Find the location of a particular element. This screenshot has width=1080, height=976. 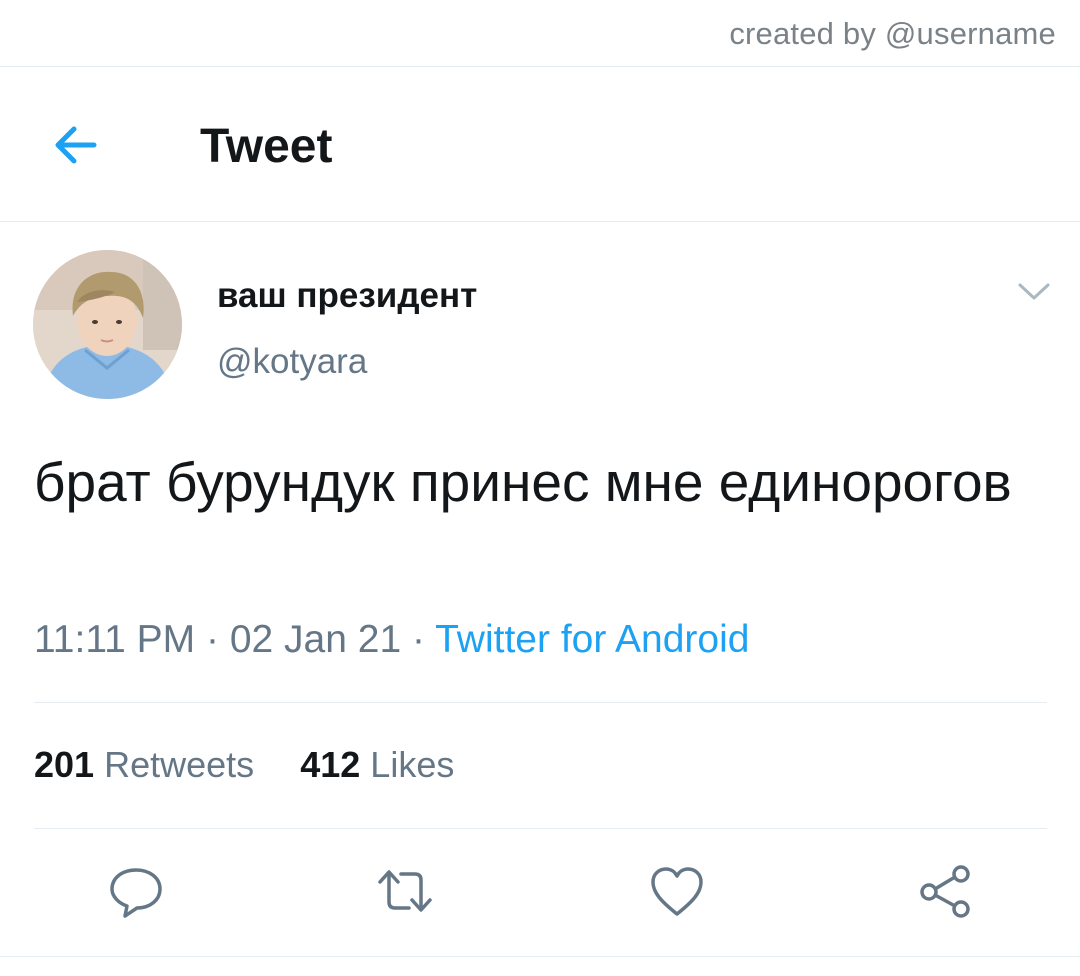

tweet-time: 11:11 PM is located at coordinates (115, 639).